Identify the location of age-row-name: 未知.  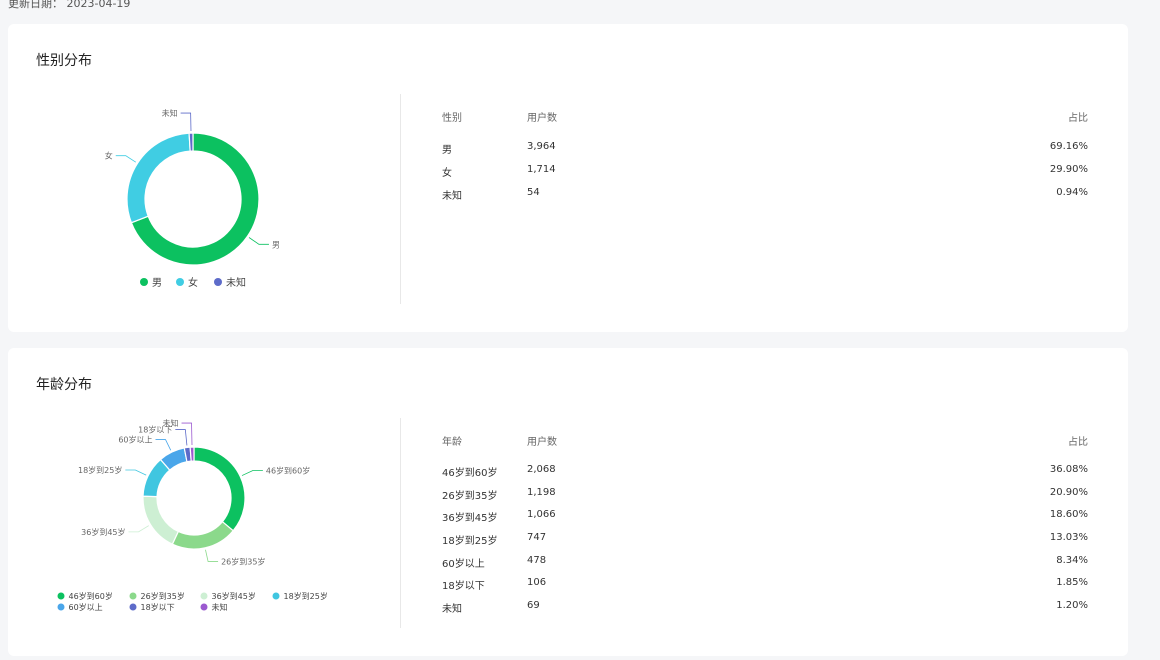
(452, 609).